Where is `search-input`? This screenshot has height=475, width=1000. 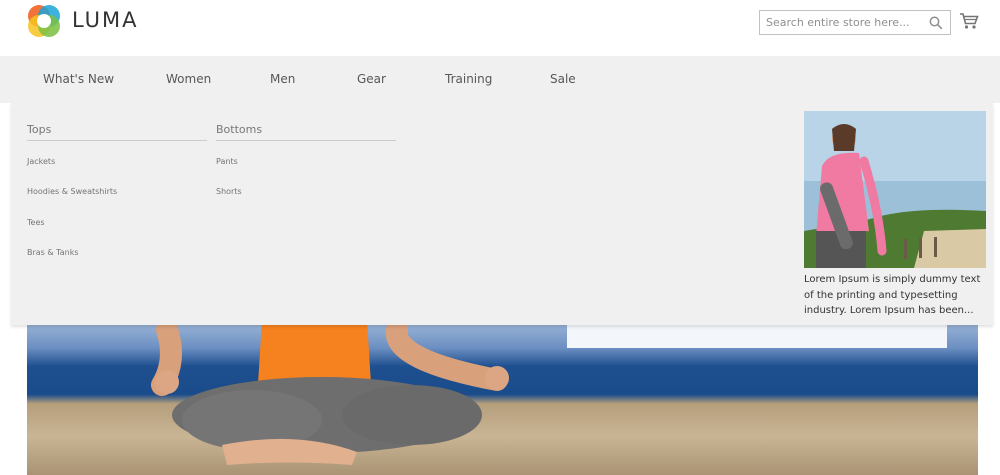
search-input is located at coordinates (843, 22).